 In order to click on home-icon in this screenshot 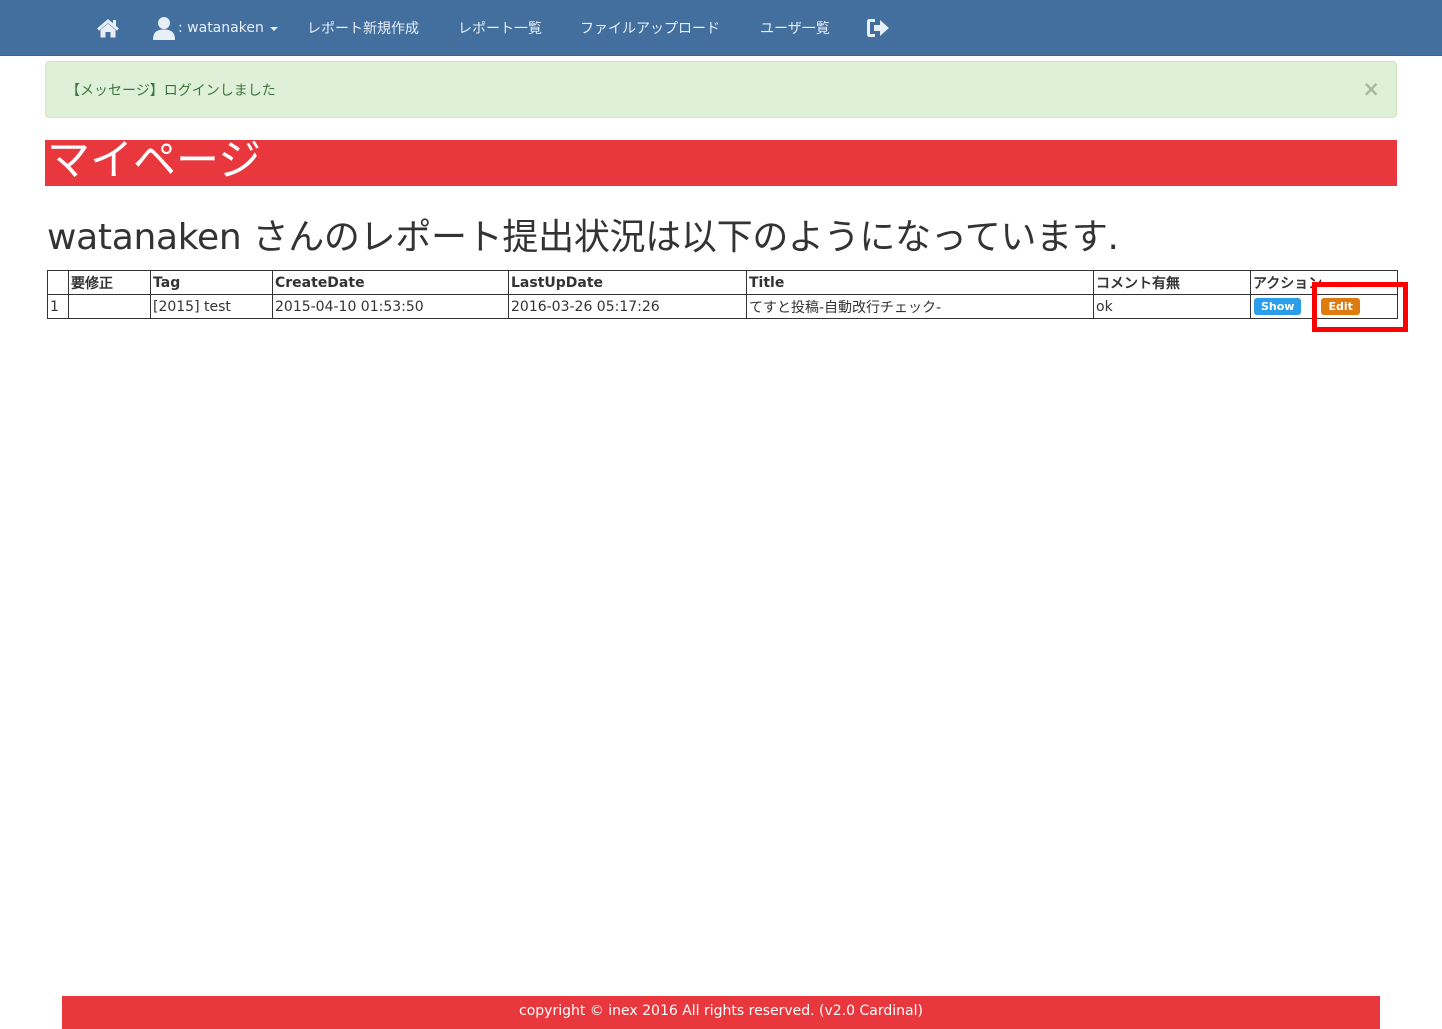, I will do `click(108, 27)`.